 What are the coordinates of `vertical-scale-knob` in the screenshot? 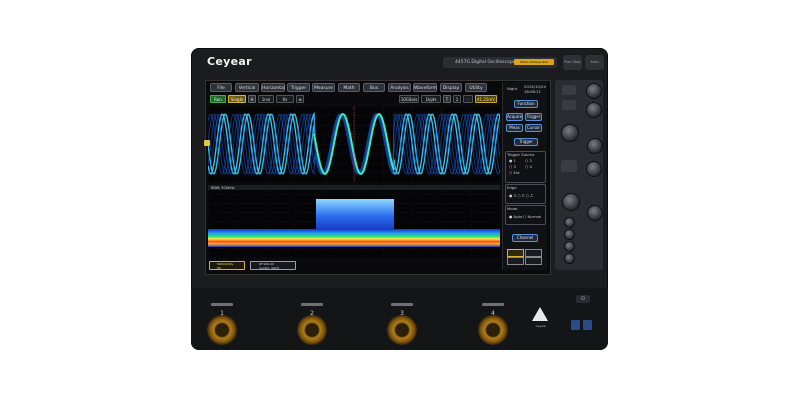 It's located at (571, 202).